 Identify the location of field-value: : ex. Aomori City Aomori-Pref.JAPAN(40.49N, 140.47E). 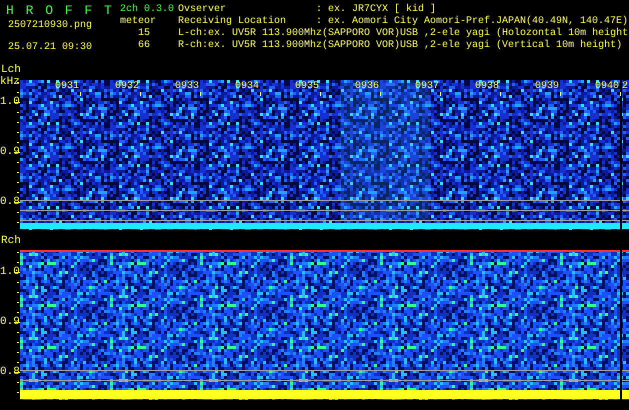
(472, 22).